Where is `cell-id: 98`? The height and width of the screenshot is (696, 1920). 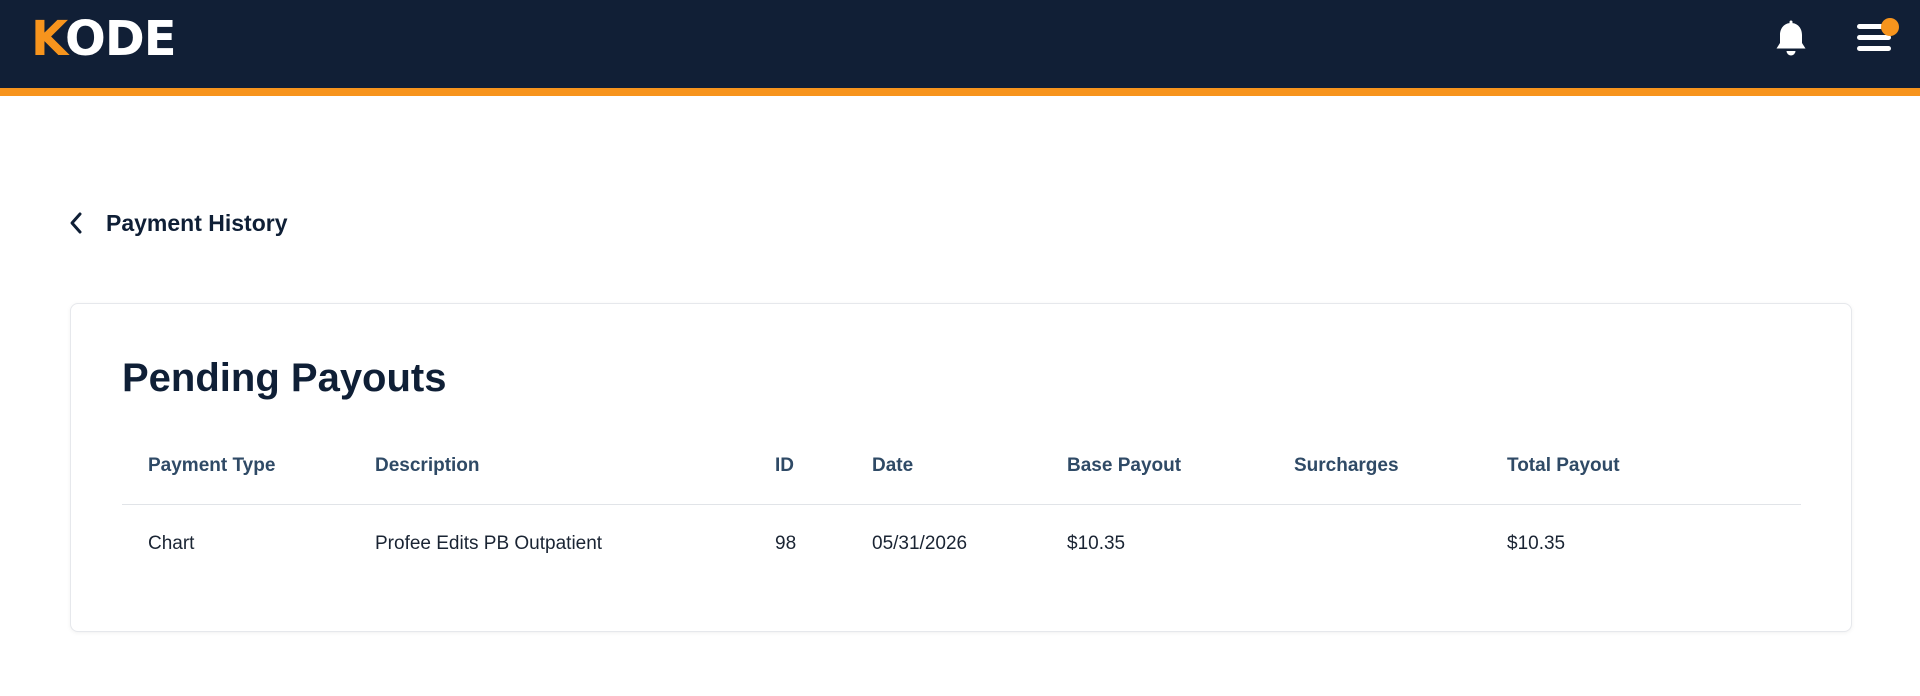 cell-id: 98 is located at coordinates (786, 544).